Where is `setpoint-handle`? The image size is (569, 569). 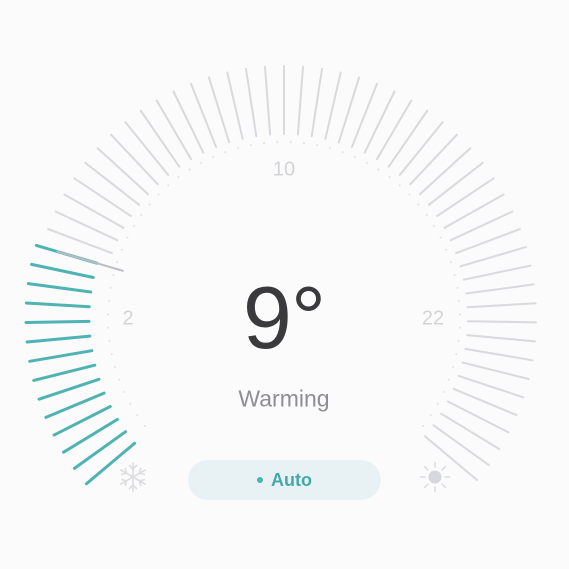 setpoint-handle is located at coordinates (90, 261).